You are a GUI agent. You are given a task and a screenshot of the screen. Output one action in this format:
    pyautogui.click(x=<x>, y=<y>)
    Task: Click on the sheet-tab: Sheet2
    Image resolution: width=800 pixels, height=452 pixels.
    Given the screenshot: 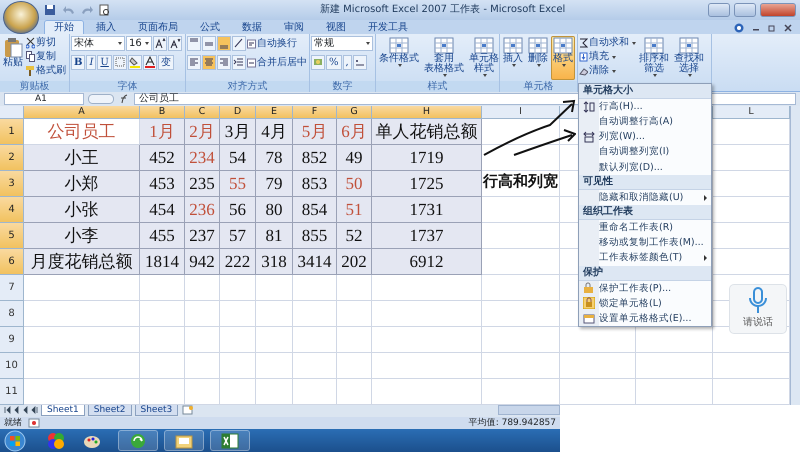 What is the action you would take?
    pyautogui.click(x=110, y=410)
    